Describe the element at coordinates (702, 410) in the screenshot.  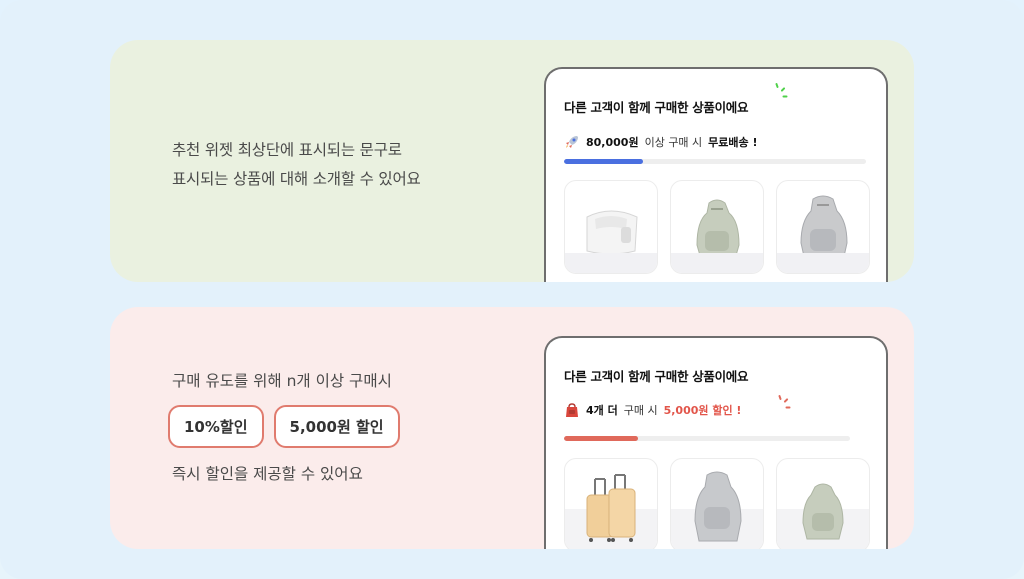
I see `benefit-text: 5,000원 할인 !` at that location.